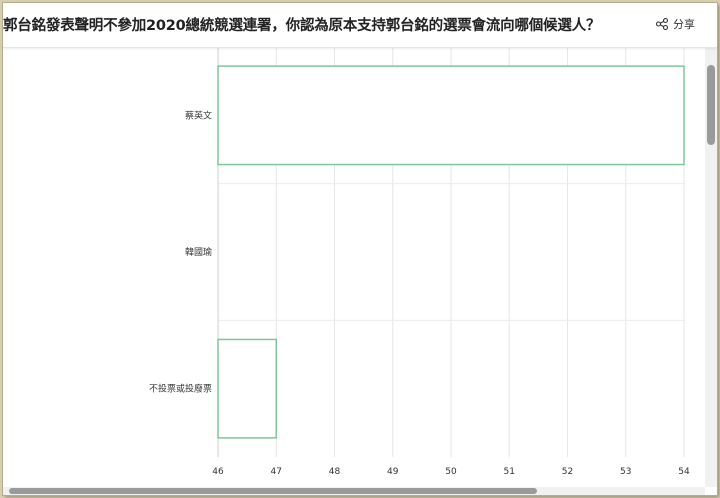 The width and height of the screenshot is (720, 498). I want to click on horizontal-scrollbar, so click(354, 491).